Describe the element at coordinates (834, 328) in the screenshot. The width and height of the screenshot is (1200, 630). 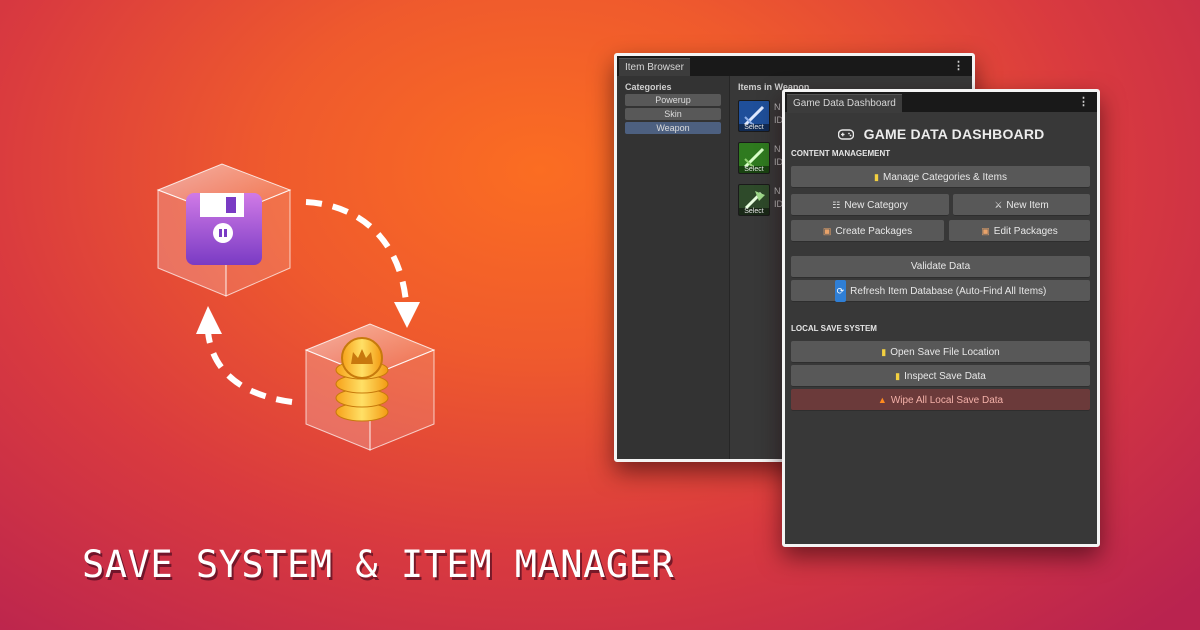
I see `local-save-system-heading: LOCAL SAVE SYSTEM` at that location.